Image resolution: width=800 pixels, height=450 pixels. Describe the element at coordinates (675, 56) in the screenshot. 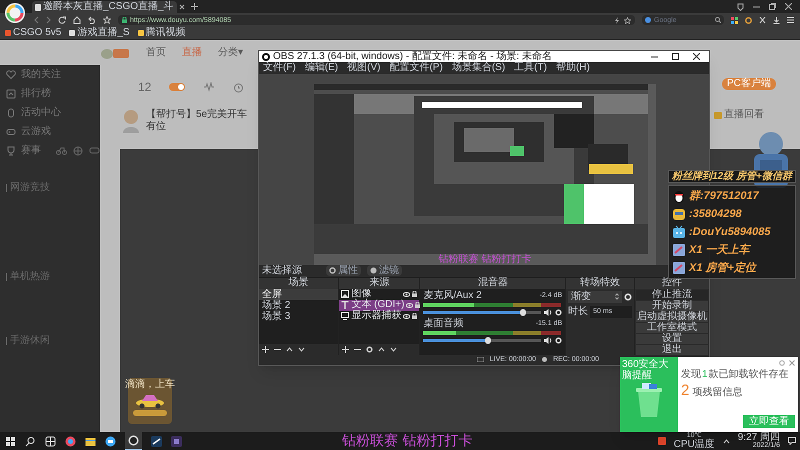

I see `maximize-icon` at that location.